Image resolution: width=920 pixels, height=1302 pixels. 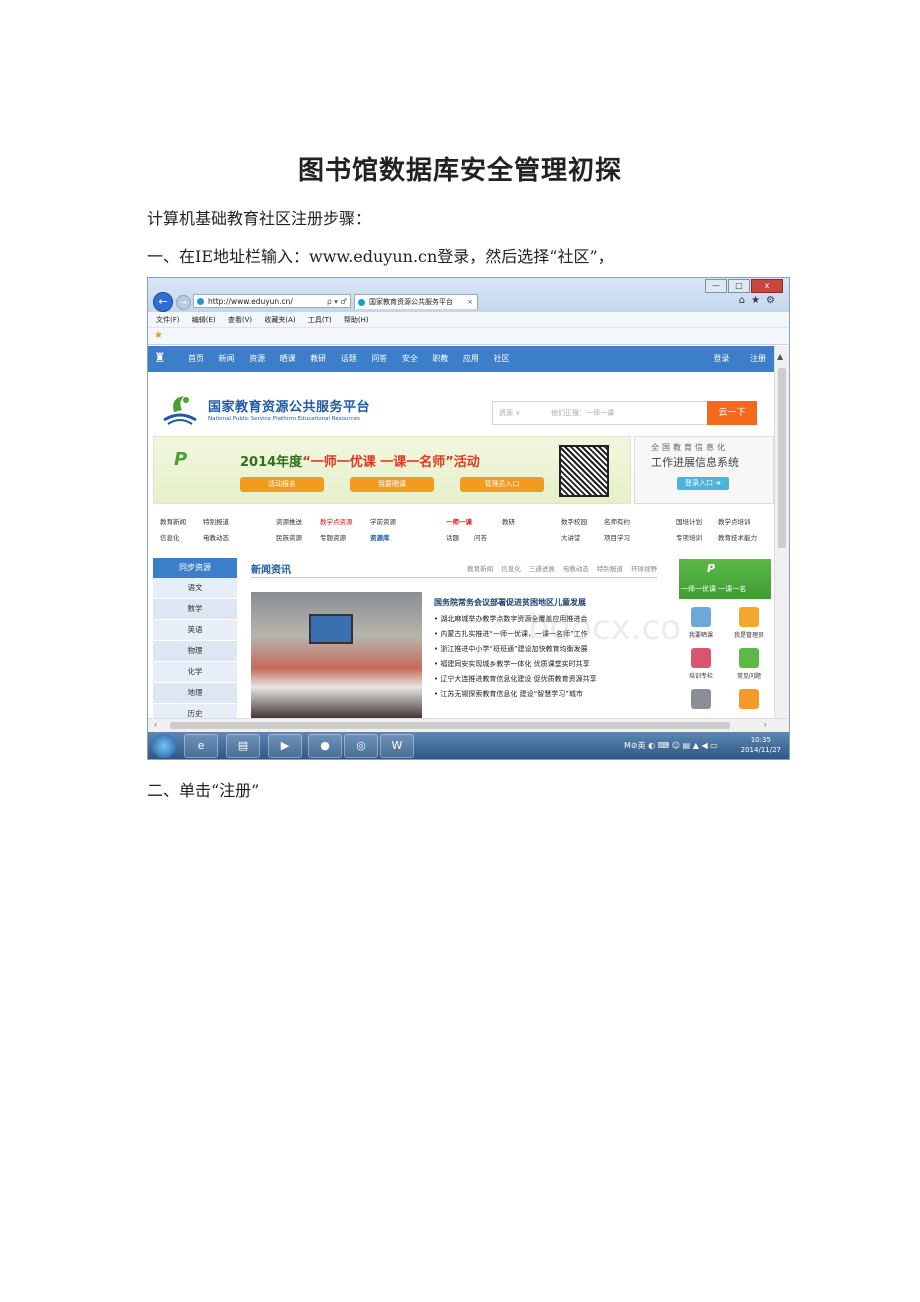 What do you see at coordinates (336, 655) in the screenshot?
I see `classroom-photo` at bounding box center [336, 655].